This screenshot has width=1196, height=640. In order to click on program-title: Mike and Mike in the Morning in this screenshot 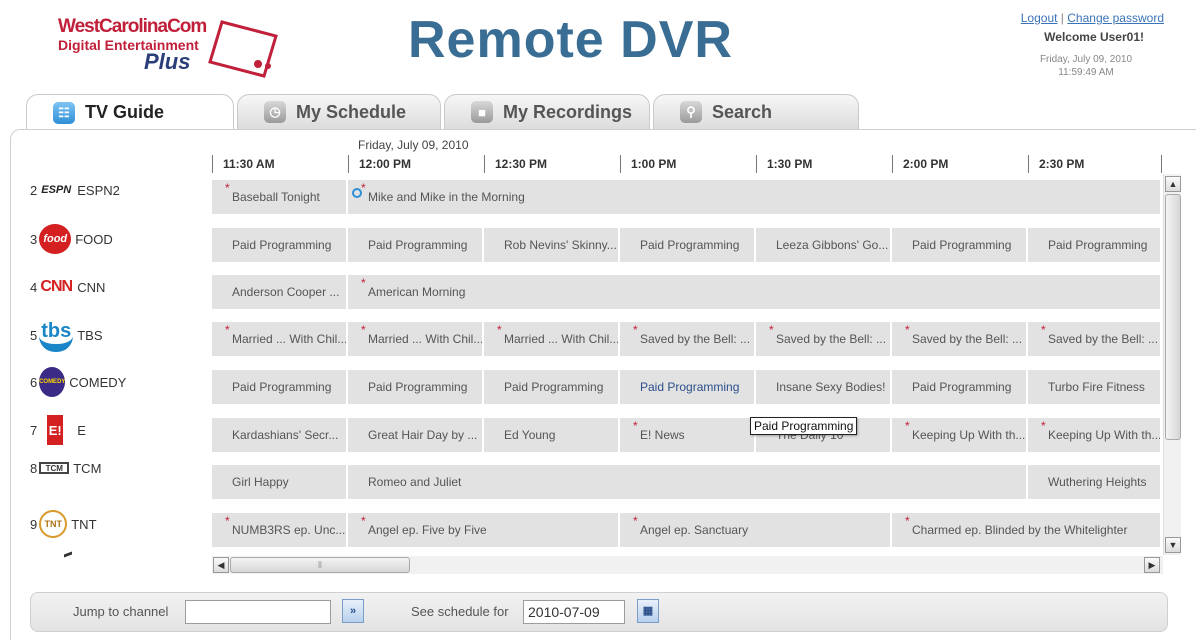, I will do `click(446, 197)`.